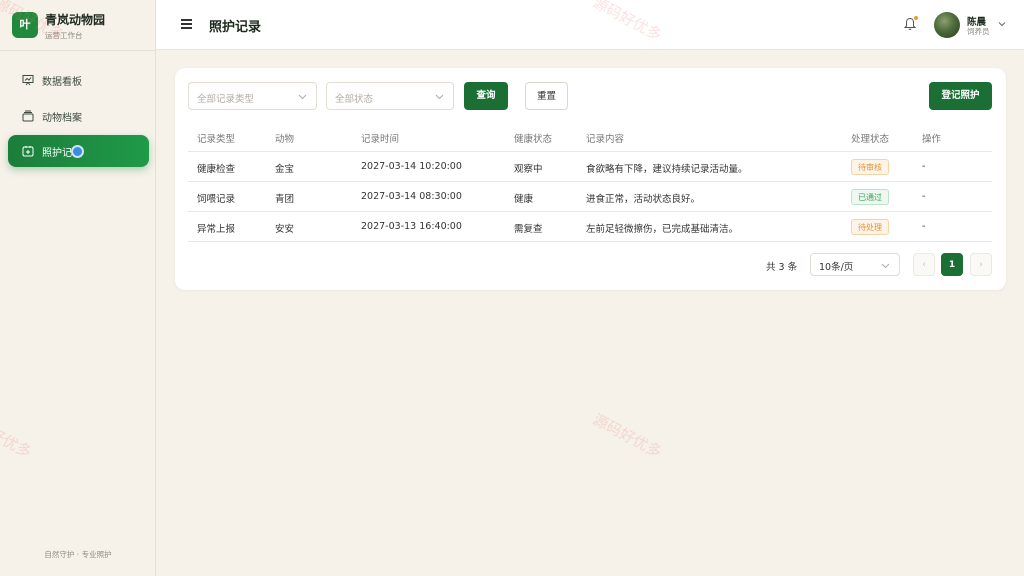 The image size is (1024, 576). Describe the element at coordinates (57, 153) in the screenshot. I see `sidebar-item-label: 照护记` at that location.